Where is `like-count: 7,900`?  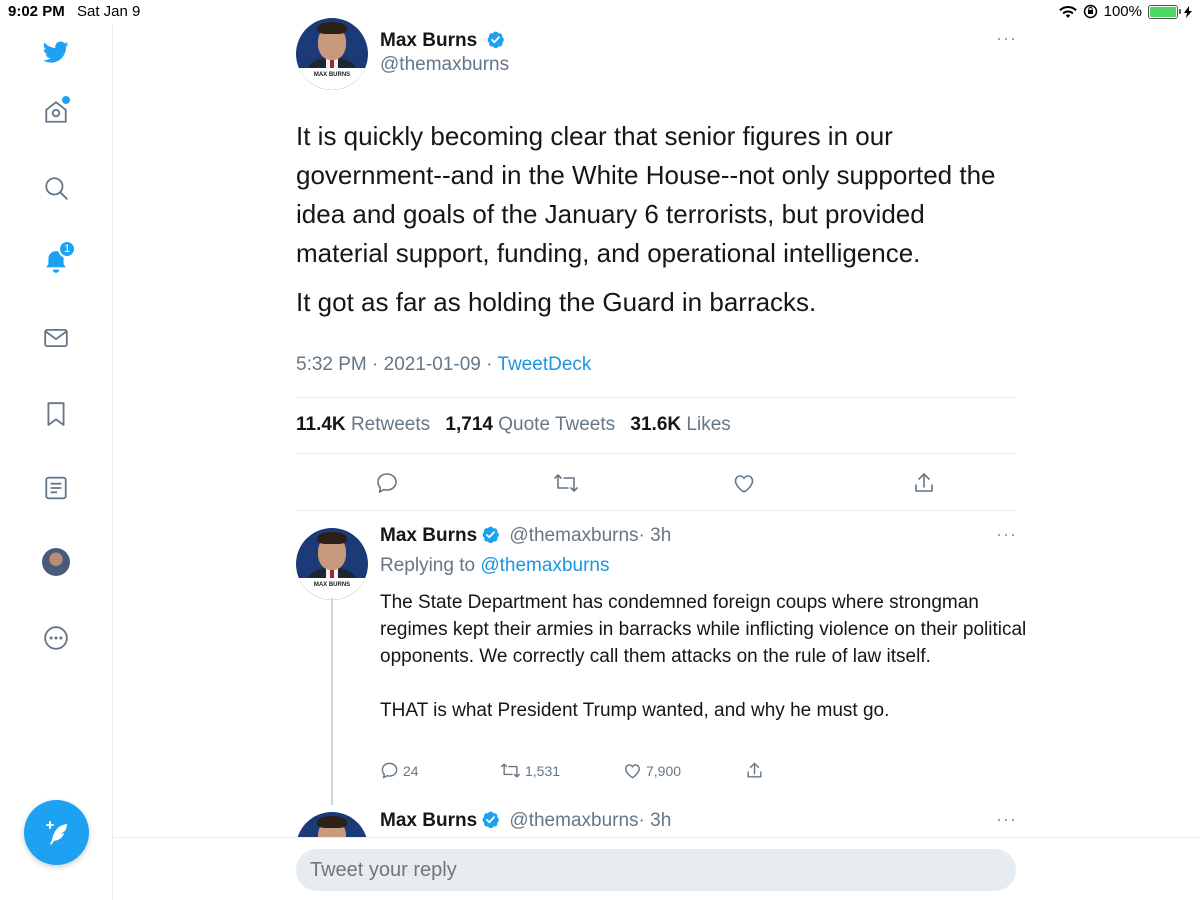
like-count: 7,900 is located at coordinates (664, 770).